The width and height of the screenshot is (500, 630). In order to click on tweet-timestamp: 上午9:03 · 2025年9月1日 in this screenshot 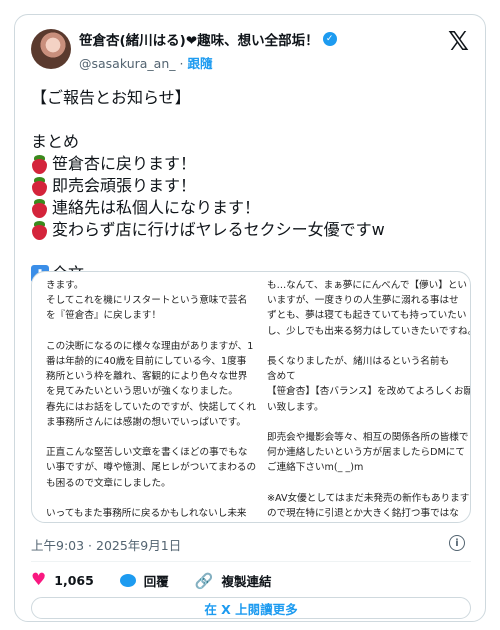, I will do `click(106, 544)`.